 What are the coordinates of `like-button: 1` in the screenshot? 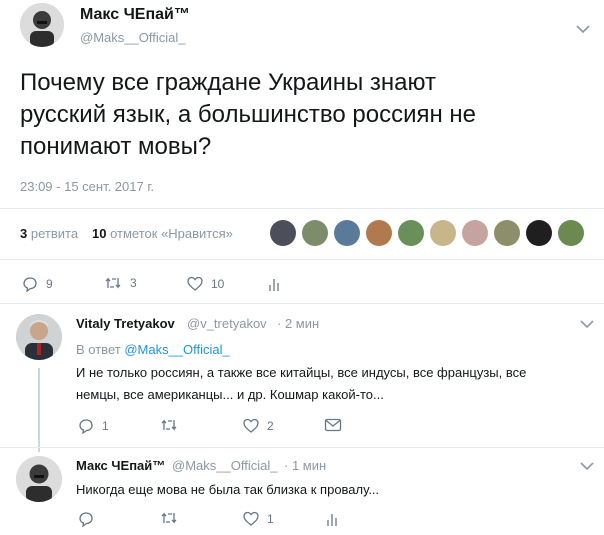 It's located at (258, 518).